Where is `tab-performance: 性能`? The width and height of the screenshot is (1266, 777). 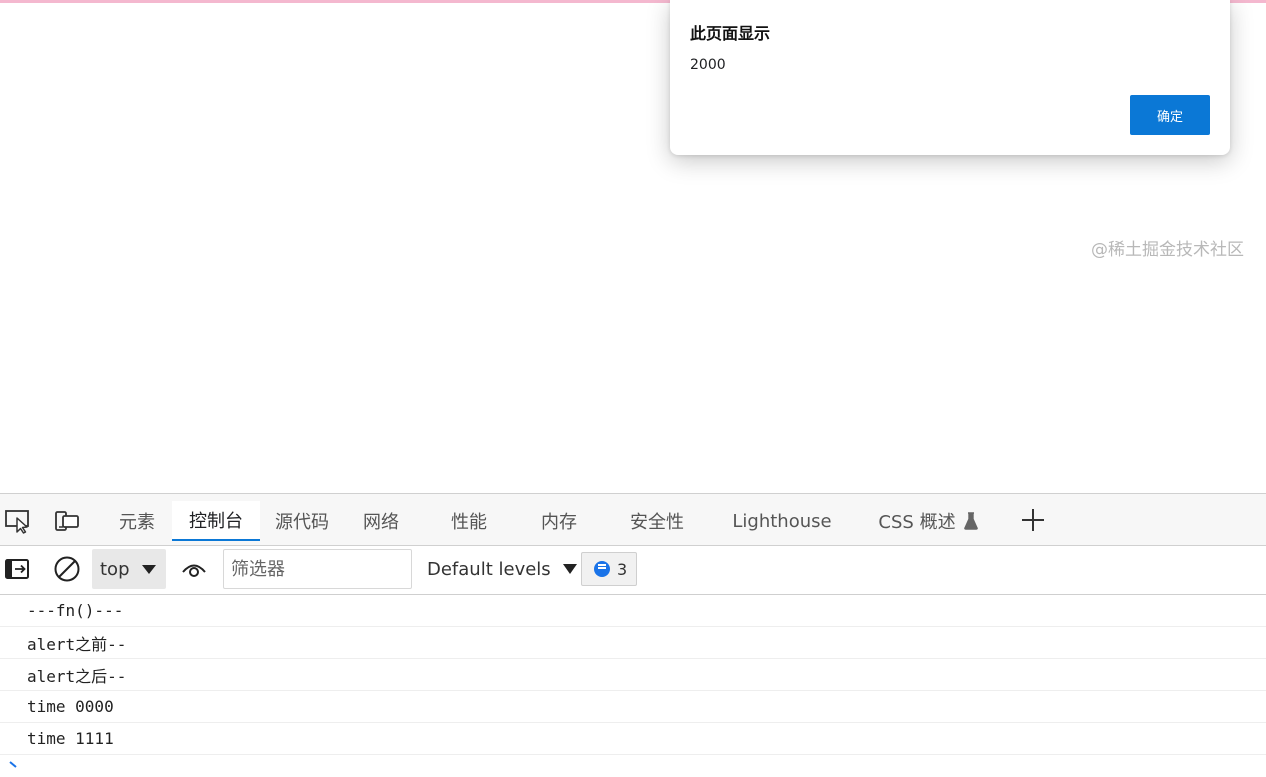
tab-performance: 性能 is located at coordinates (469, 521).